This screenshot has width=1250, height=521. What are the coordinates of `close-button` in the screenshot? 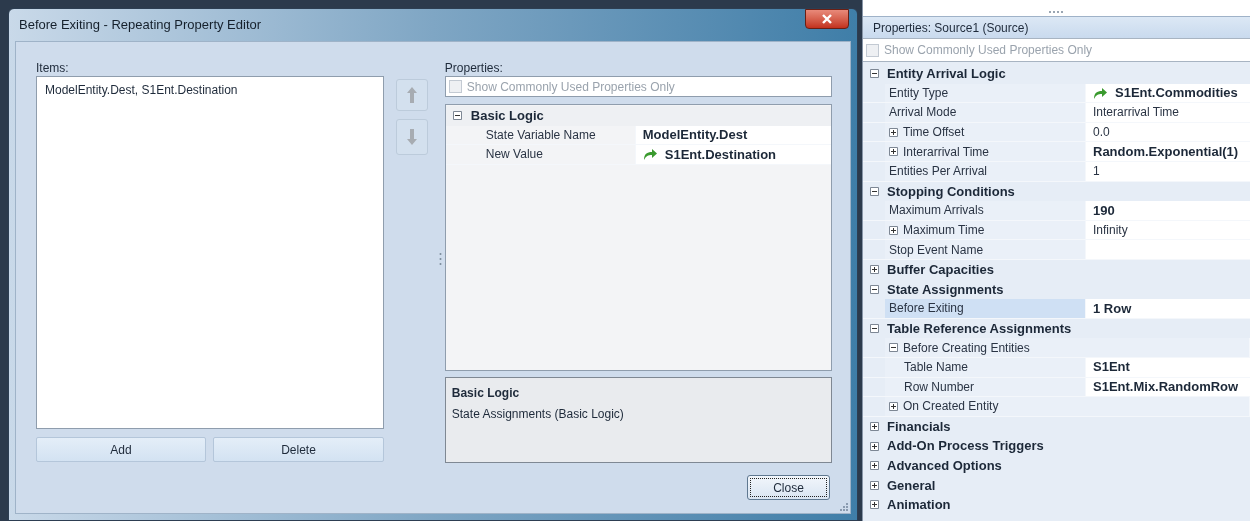 It's located at (827, 19).